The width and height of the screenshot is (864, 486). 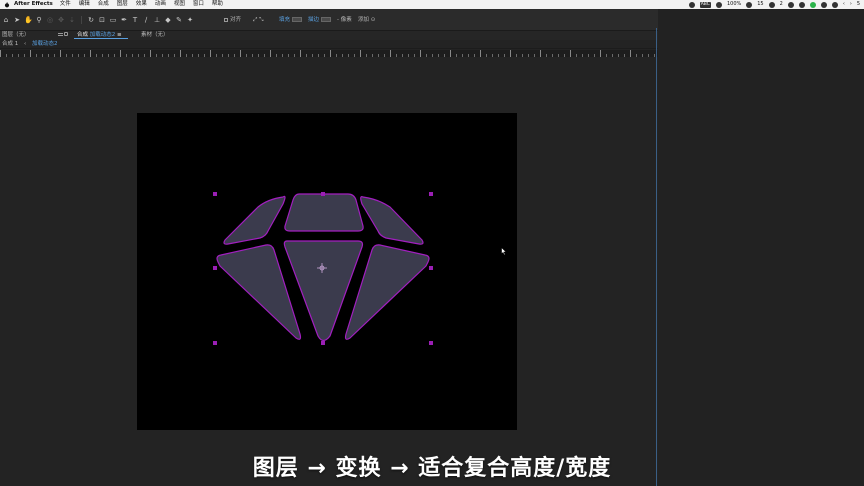 I want to click on handle-bottom-left, so click(x=215, y=343).